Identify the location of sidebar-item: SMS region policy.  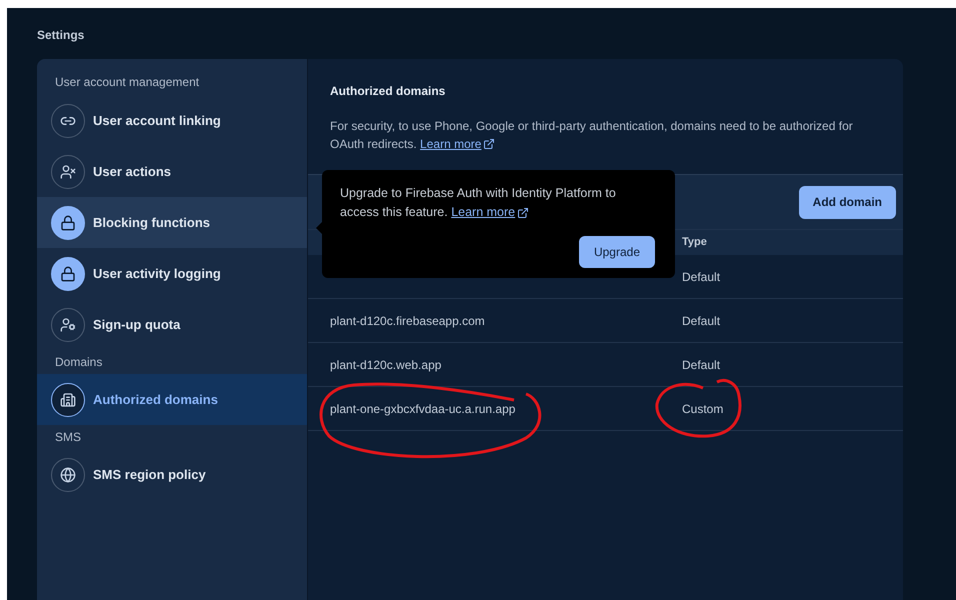
(172, 474).